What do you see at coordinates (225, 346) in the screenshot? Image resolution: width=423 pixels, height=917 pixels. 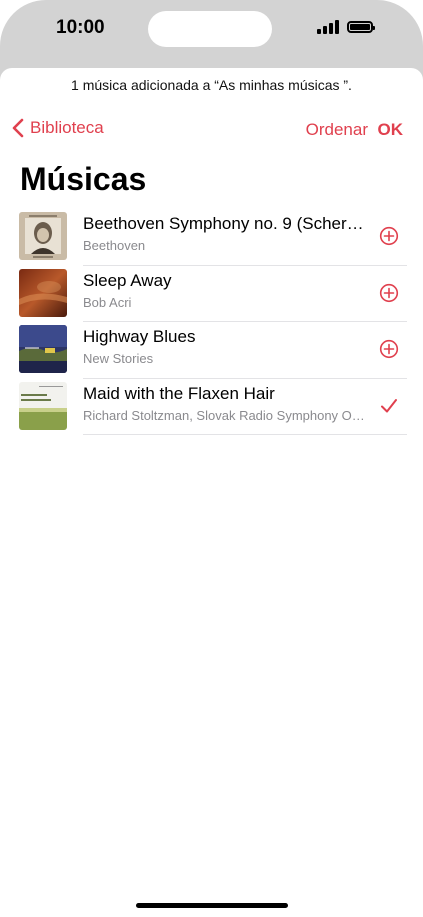 I see `song-info: Highway Blues New Stories` at bounding box center [225, 346].